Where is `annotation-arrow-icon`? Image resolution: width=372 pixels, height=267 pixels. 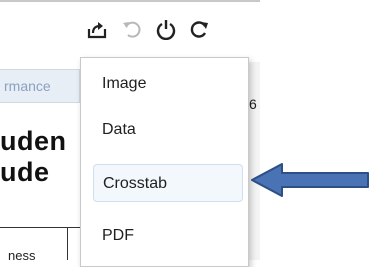
annotation-arrow-icon is located at coordinates (310, 180).